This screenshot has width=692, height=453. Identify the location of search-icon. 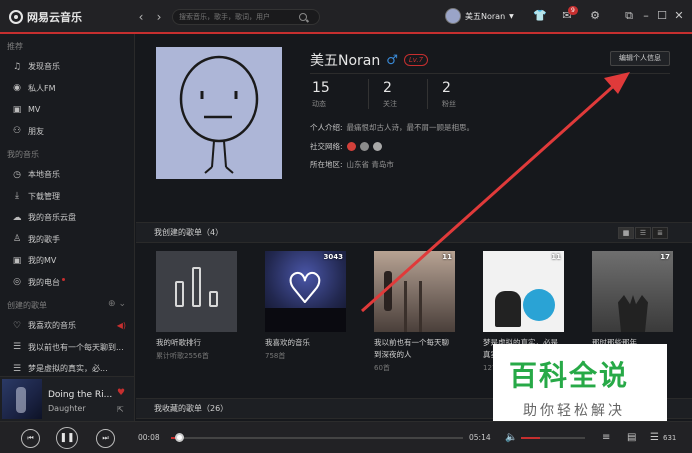
(303, 17).